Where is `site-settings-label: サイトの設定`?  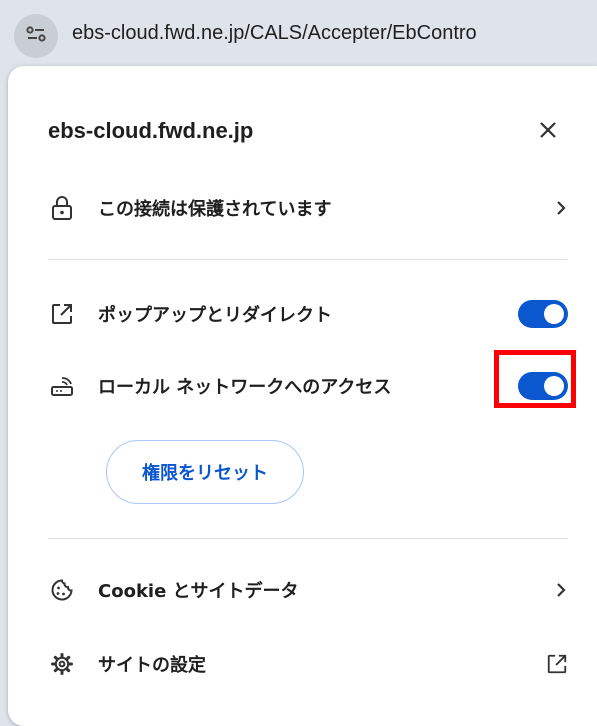
site-settings-label: サイトの設定 is located at coordinates (152, 665).